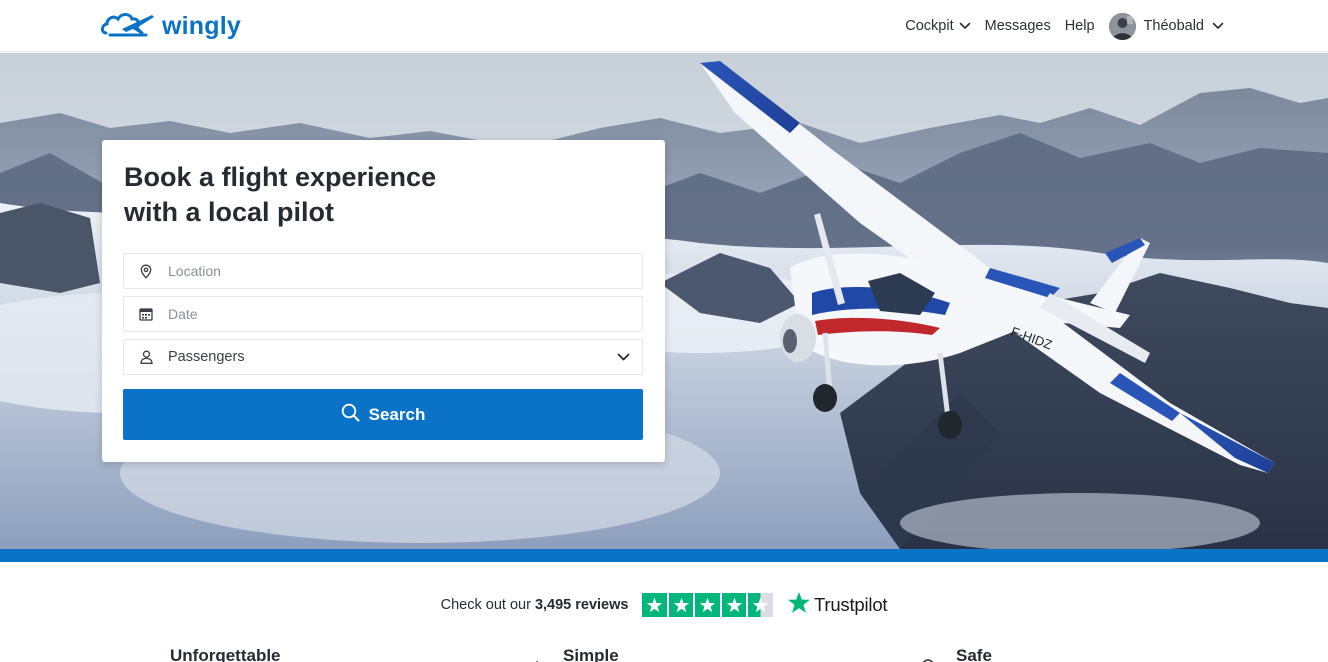 The height and width of the screenshot is (662, 1328). I want to click on trustpilot-rating-stars, so click(707, 605).